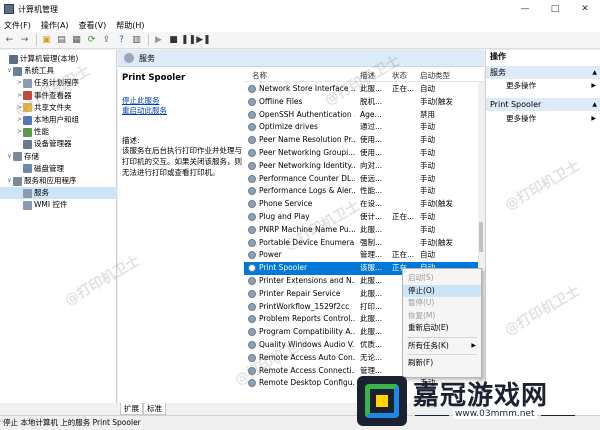 The height and width of the screenshot is (430, 600). I want to click on service-row: Performance Logs & Aler... 性能... 手动, so click(364, 191).